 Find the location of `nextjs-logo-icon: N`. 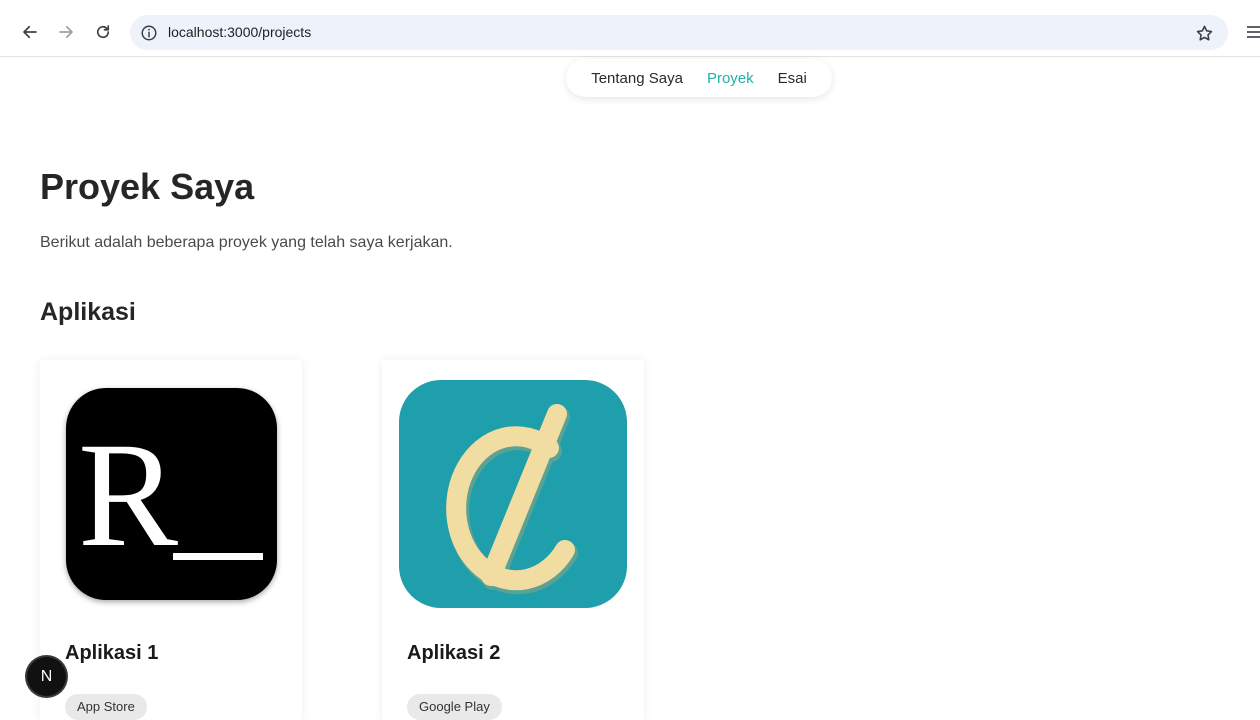

nextjs-logo-icon: N is located at coordinates (46, 676).